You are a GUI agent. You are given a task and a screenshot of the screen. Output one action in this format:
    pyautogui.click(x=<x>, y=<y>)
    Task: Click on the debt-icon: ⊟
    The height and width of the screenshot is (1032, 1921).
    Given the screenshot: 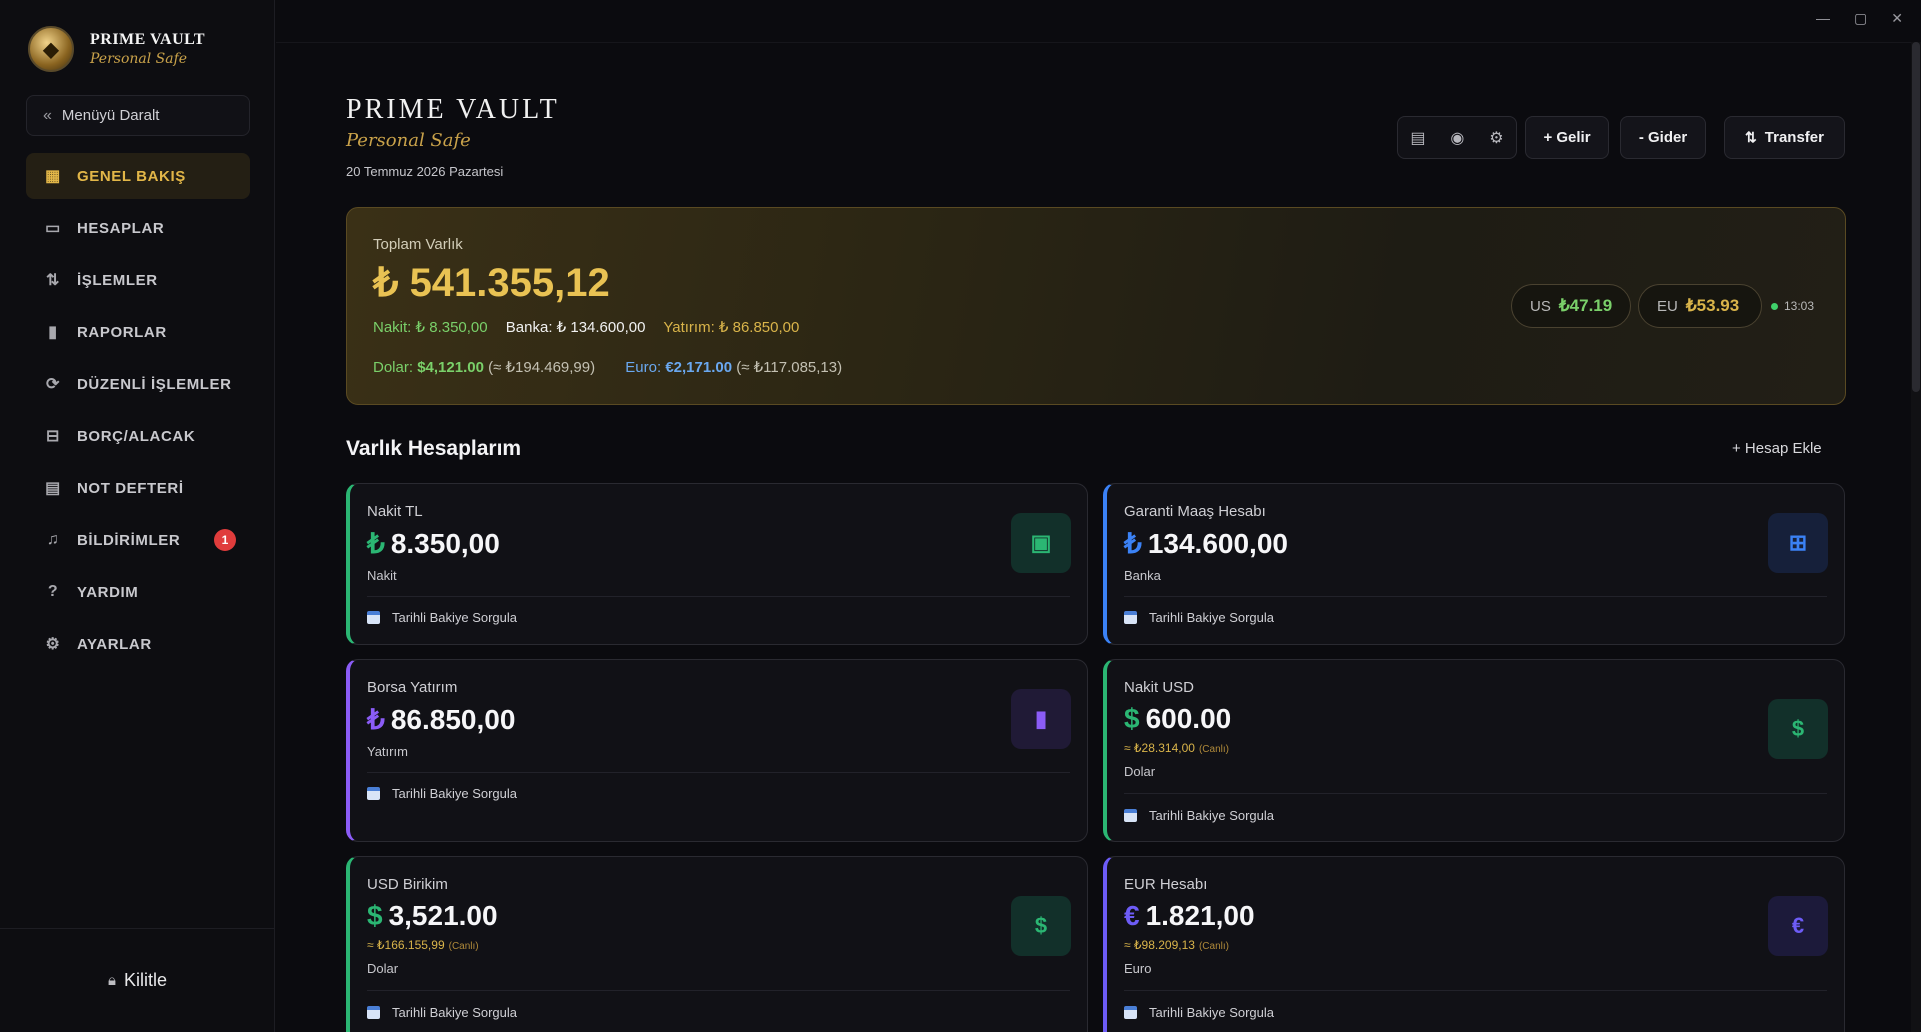 What is the action you would take?
    pyautogui.click(x=52, y=436)
    